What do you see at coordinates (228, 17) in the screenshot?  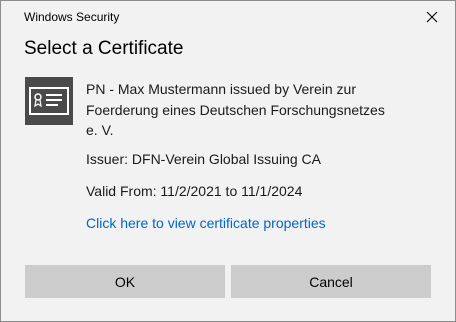 I see `title-bar: Windows Security` at bounding box center [228, 17].